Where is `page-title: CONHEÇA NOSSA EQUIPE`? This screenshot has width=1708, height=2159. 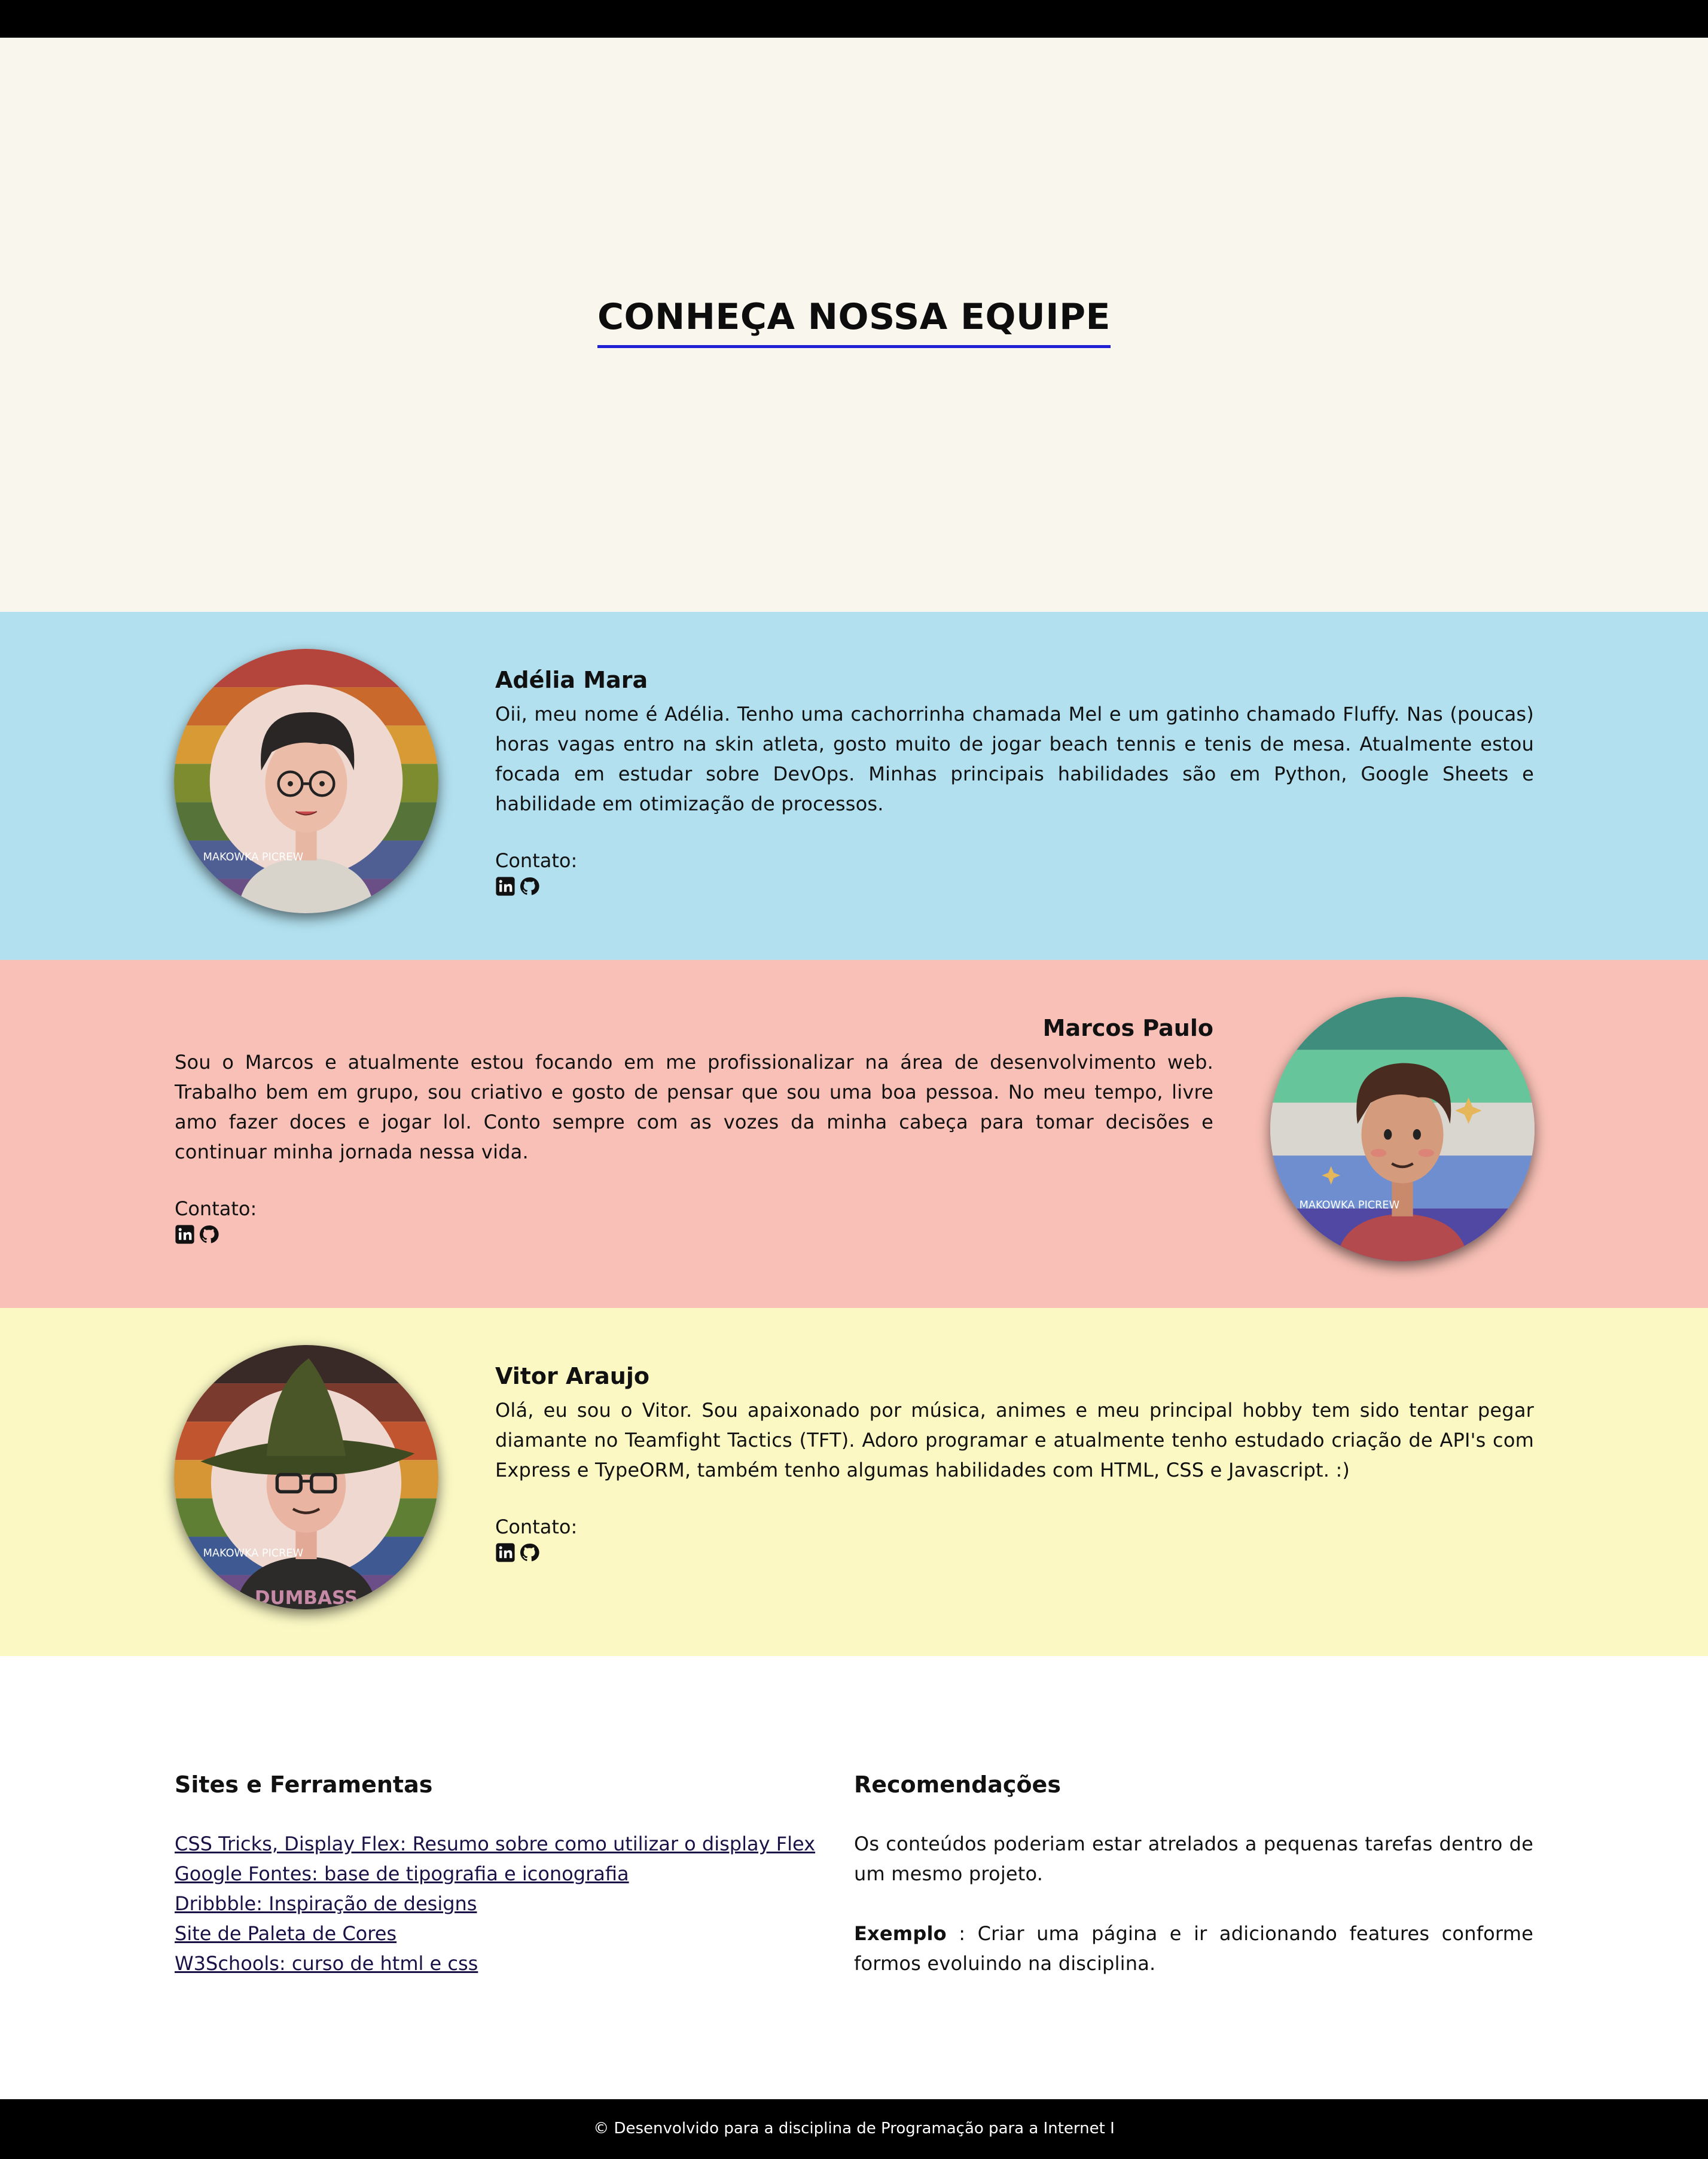
page-title: CONHEÇA NOSSA EQUIPE is located at coordinates (854, 322).